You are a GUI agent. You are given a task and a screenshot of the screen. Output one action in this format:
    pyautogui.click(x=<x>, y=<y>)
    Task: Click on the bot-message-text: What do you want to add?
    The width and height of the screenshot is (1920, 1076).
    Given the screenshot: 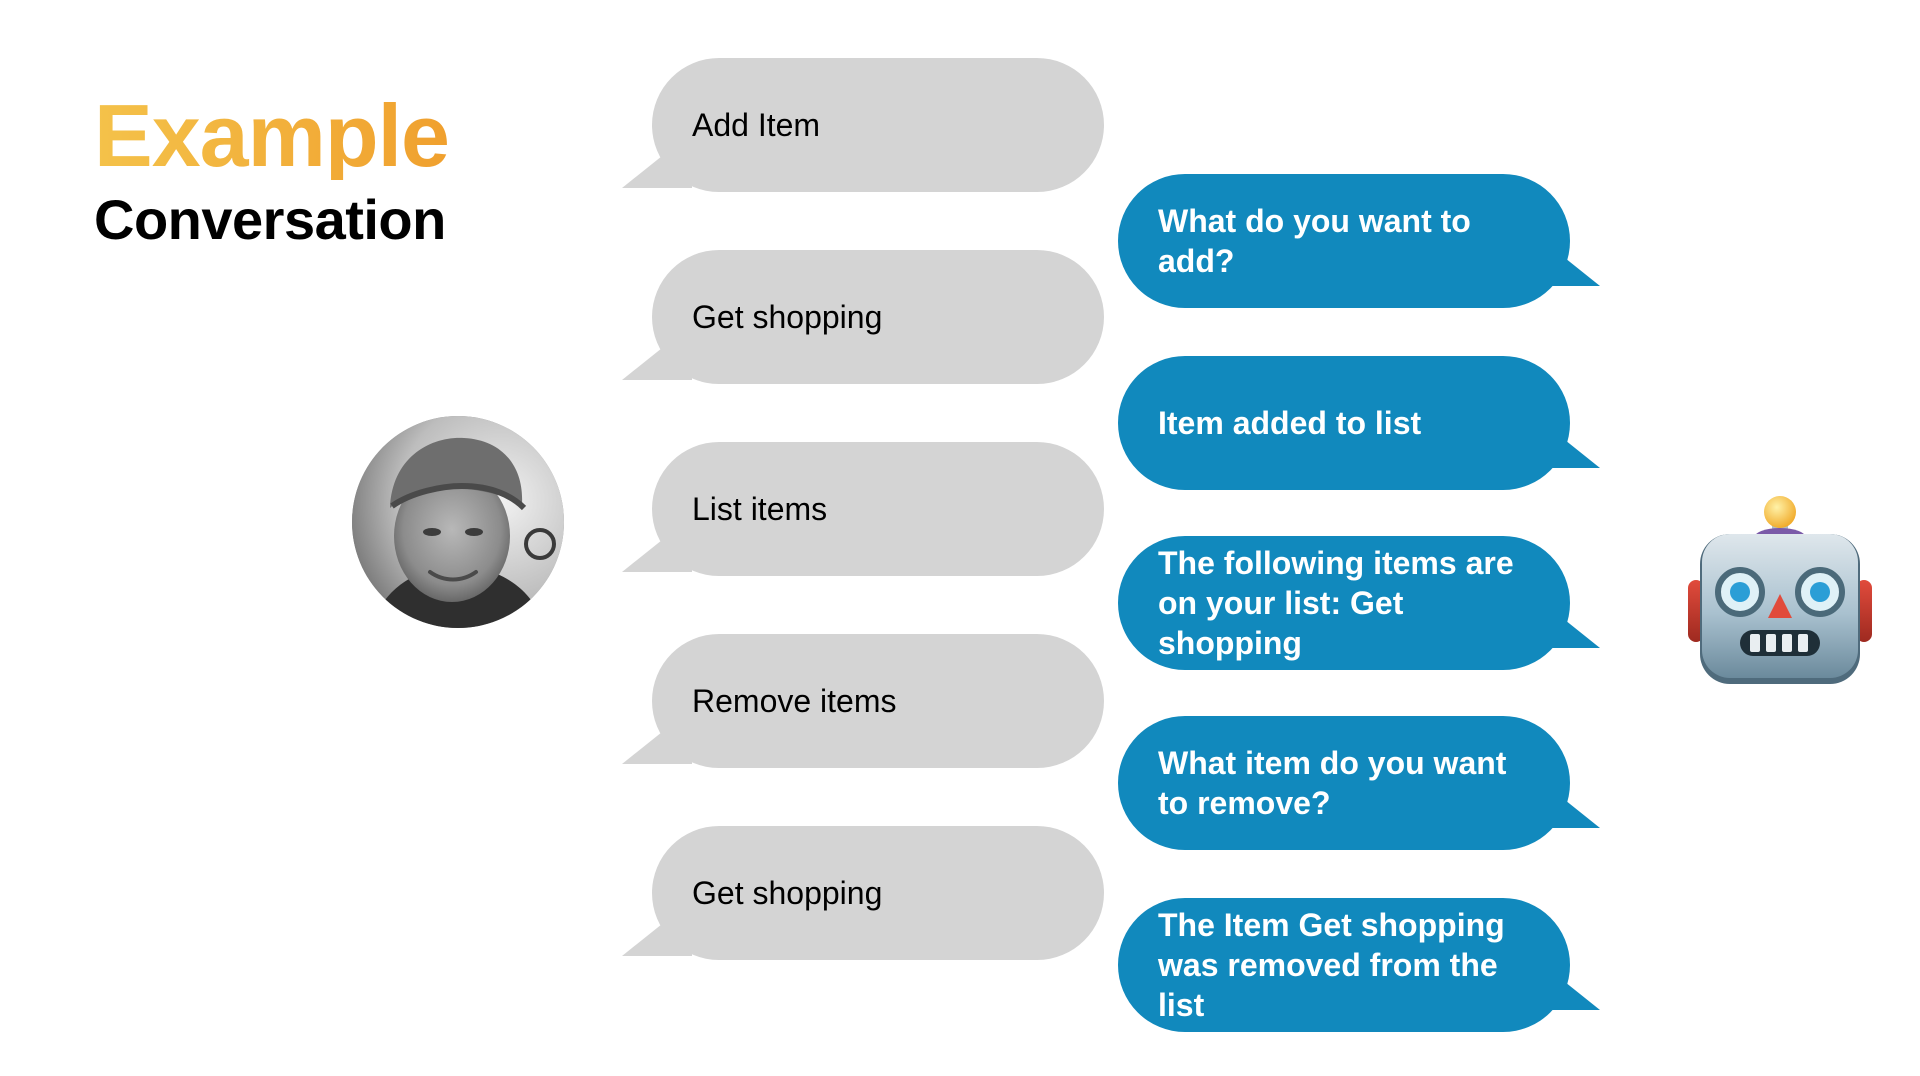 What is the action you would take?
    pyautogui.click(x=1314, y=241)
    